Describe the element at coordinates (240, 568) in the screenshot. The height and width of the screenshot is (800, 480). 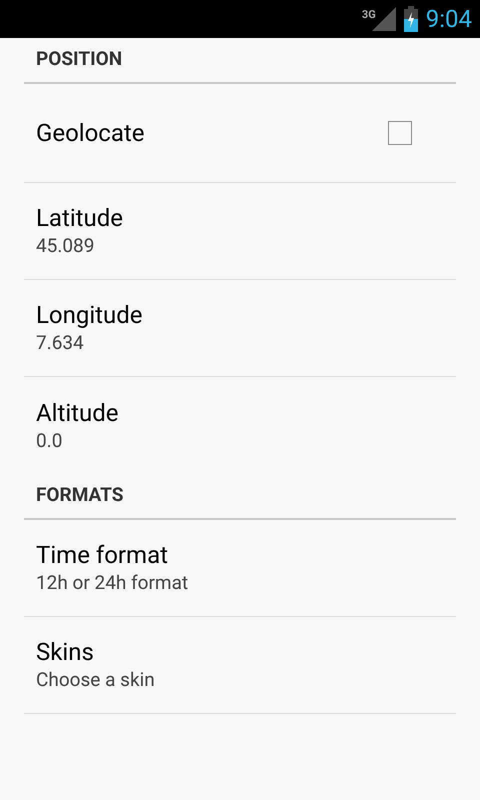
I see `preference-row: Time format 12h or 24h format` at that location.